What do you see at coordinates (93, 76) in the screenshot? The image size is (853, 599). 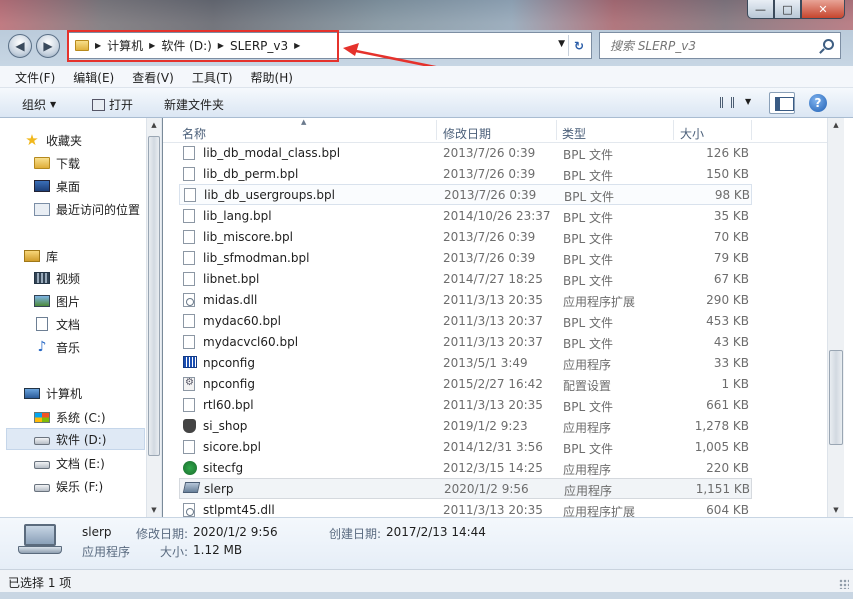 I see `menu-edit: 编辑(E)` at bounding box center [93, 76].